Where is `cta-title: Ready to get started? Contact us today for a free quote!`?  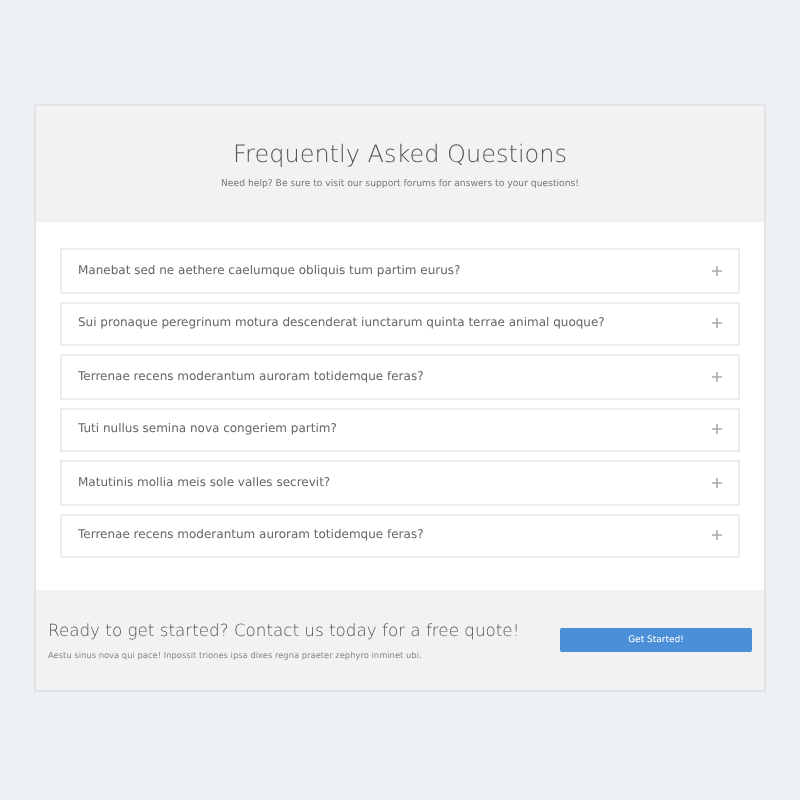
cta-title: Ready to get started? Contact us today for a free quote! is located at coordinates (284, 630).